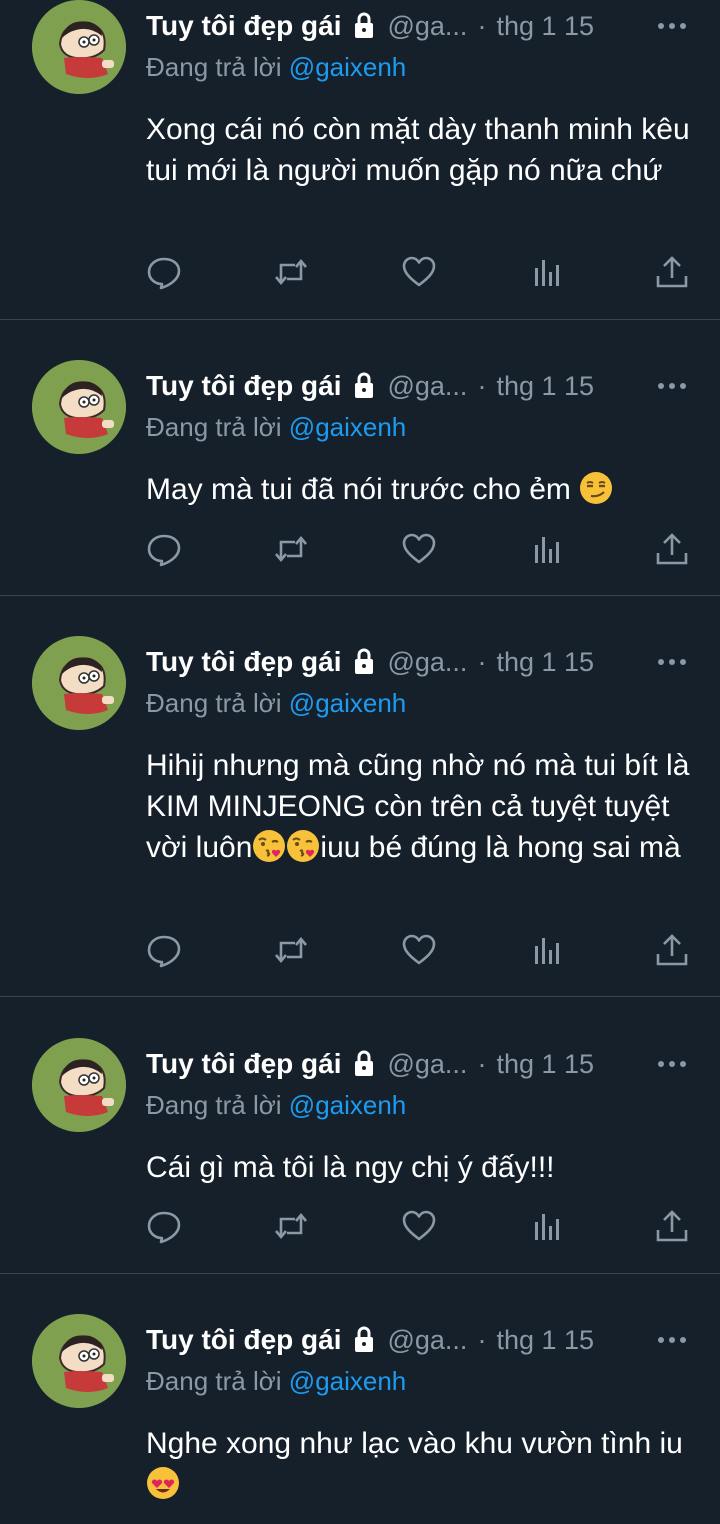 This screenshot has width=720, height=1524. I want to click on tweet-text-part: Nghe xong như lạc vào khu vườn tình iu, so click(414, 1443).